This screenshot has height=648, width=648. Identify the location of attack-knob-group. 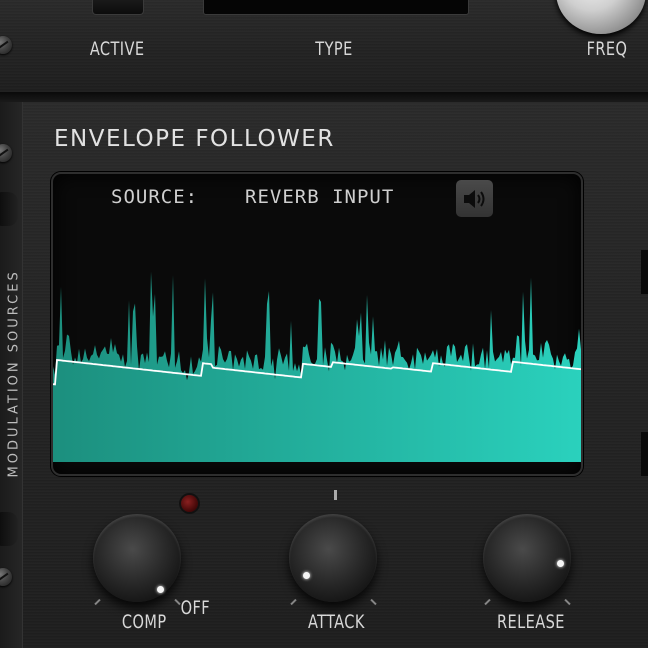
(333, 560).